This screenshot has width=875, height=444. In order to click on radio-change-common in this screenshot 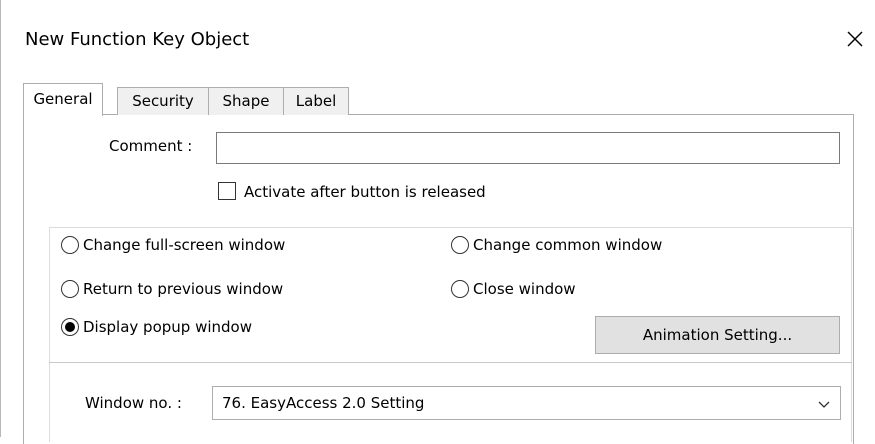, I will do `click(460, 245)`.